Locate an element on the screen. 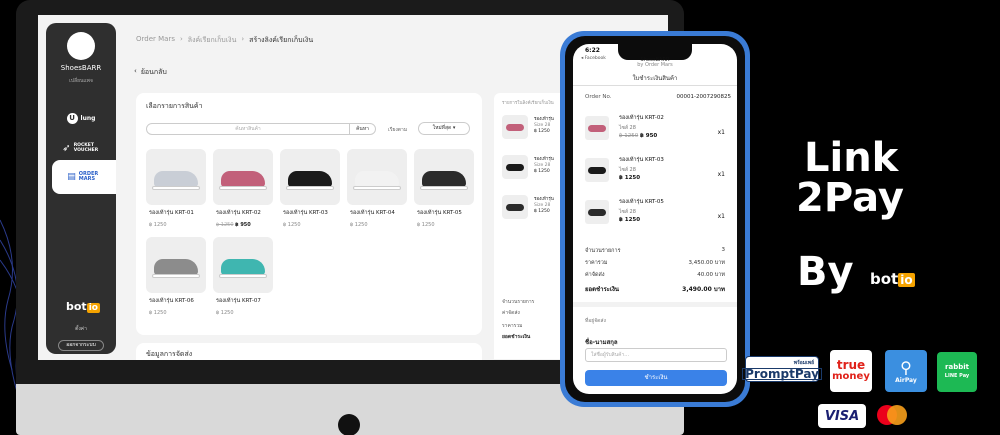  truemoney-logo: true money is located at coordinates (851, 371).